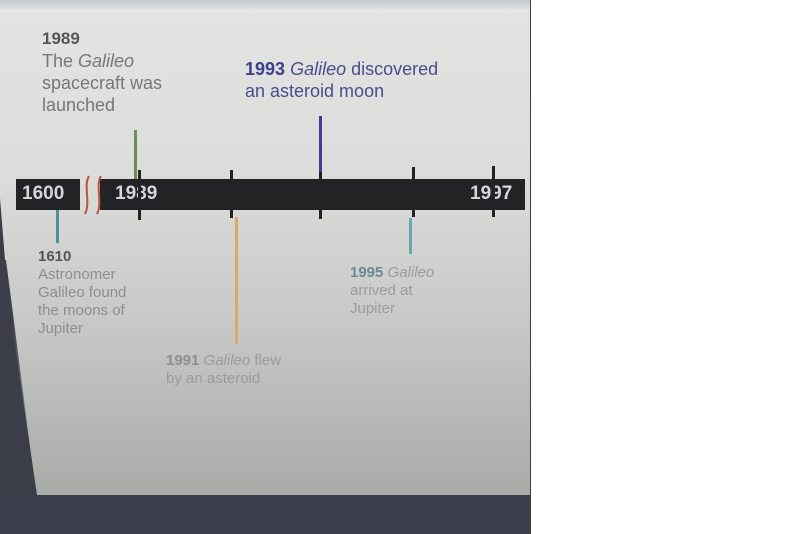  What do you see at coordinates (312, 194) in the screenshot?
I see `timeline-bar-right` at bounding box center [312, 194].